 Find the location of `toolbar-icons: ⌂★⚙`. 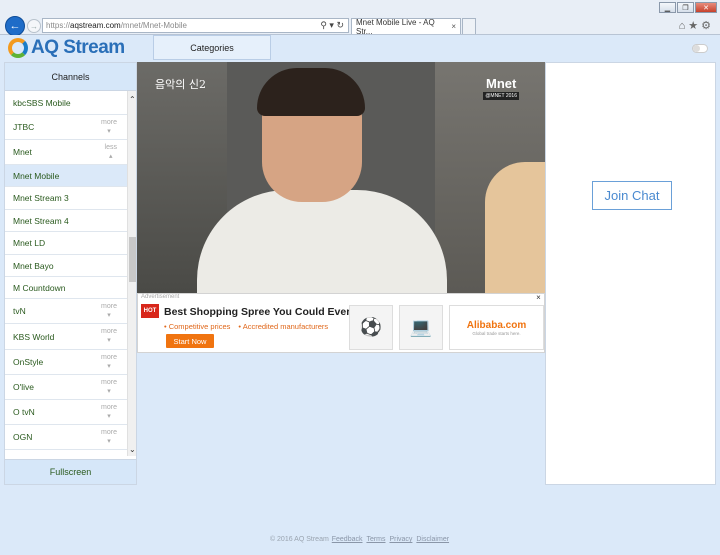

toolbar-icons: ⌂★⚙ is located at coordinates (696, 25).